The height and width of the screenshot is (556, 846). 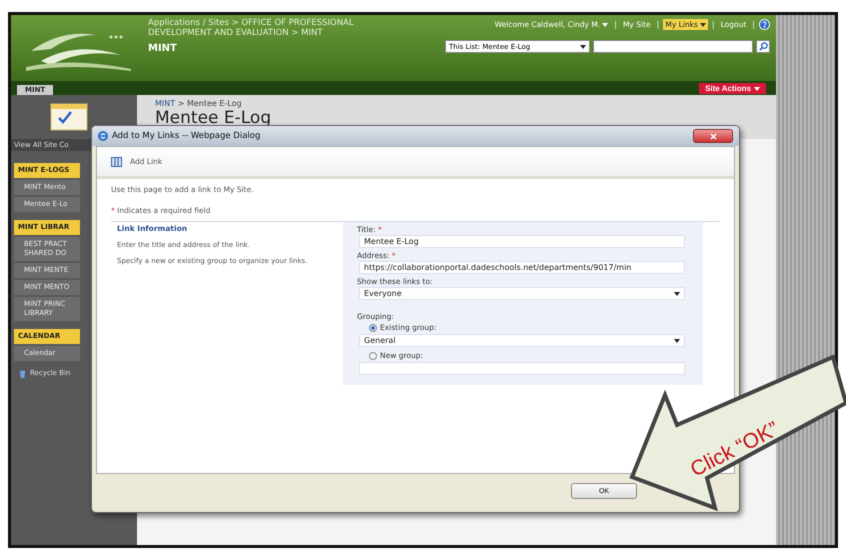 I want to click on callout-text: Click “OK”, so click(x=734, y=449).